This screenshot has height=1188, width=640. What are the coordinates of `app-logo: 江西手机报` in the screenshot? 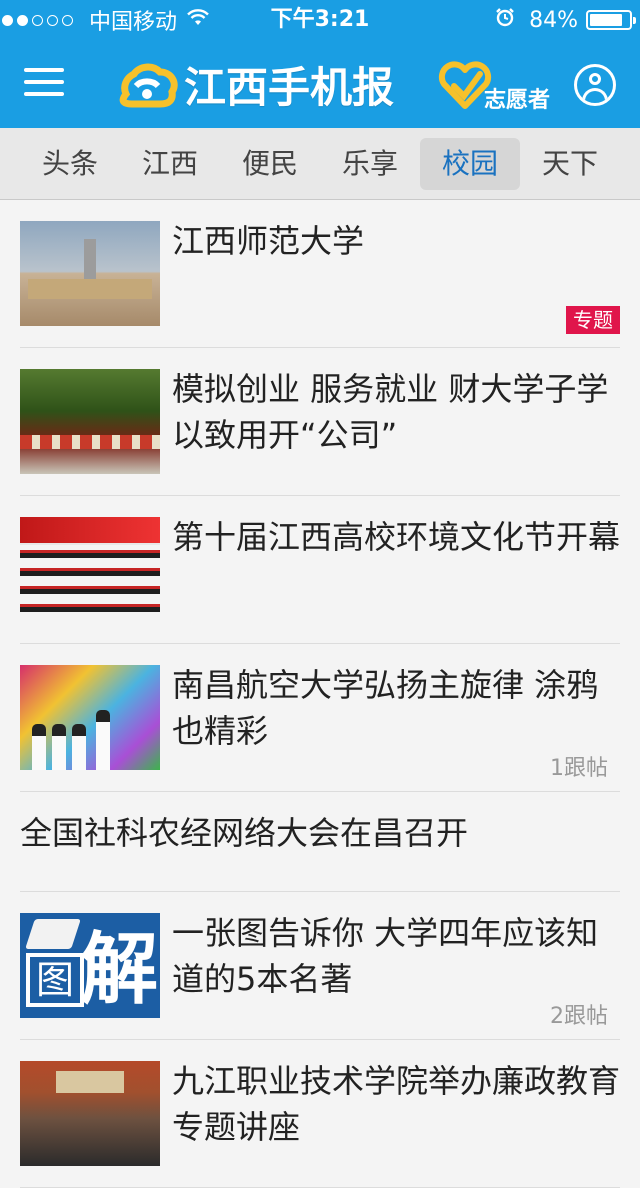 It's located at (253, 84).